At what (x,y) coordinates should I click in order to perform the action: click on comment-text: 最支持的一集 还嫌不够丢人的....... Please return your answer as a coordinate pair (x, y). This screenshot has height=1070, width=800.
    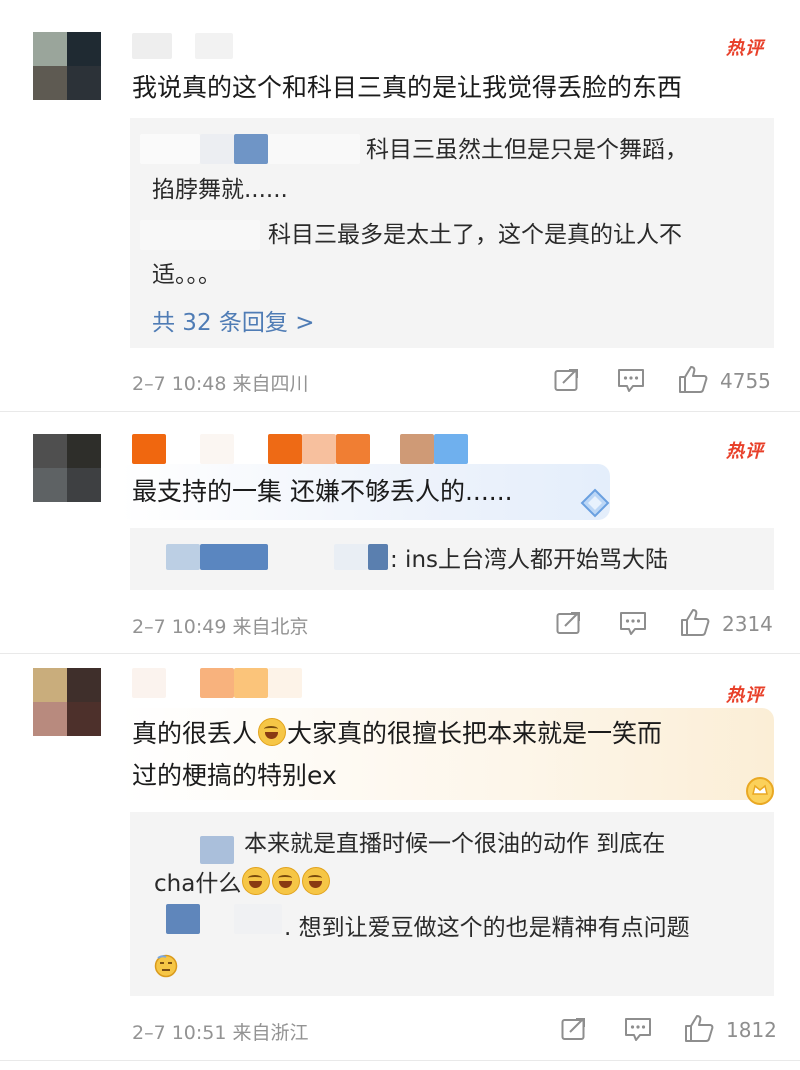
    Looking at the image, I should click on (322, 491).